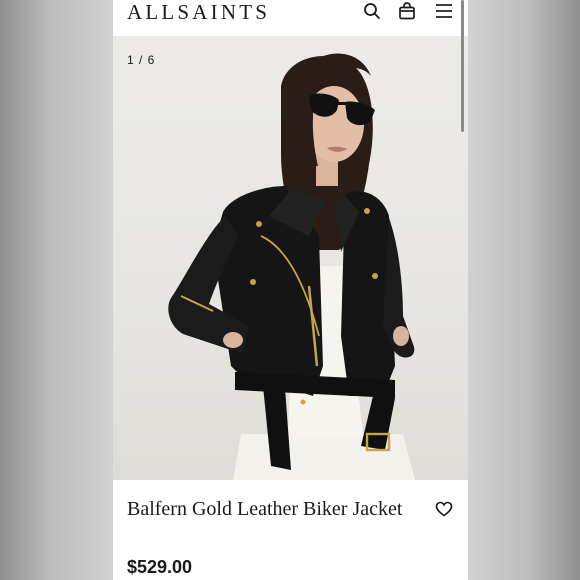  Describe the element at coordinates (462, 66) in the screenshot. I see `scrollbar` at that location.